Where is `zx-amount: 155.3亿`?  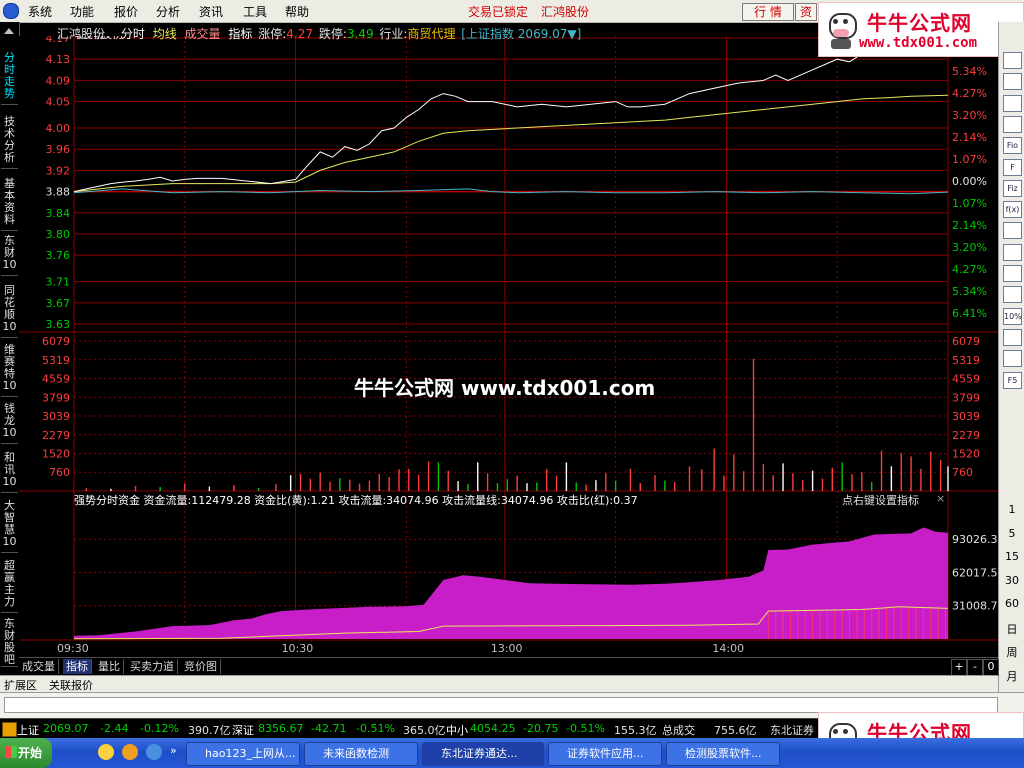 zx-amount: 155.3亿 is located at coordinates (635, 730).